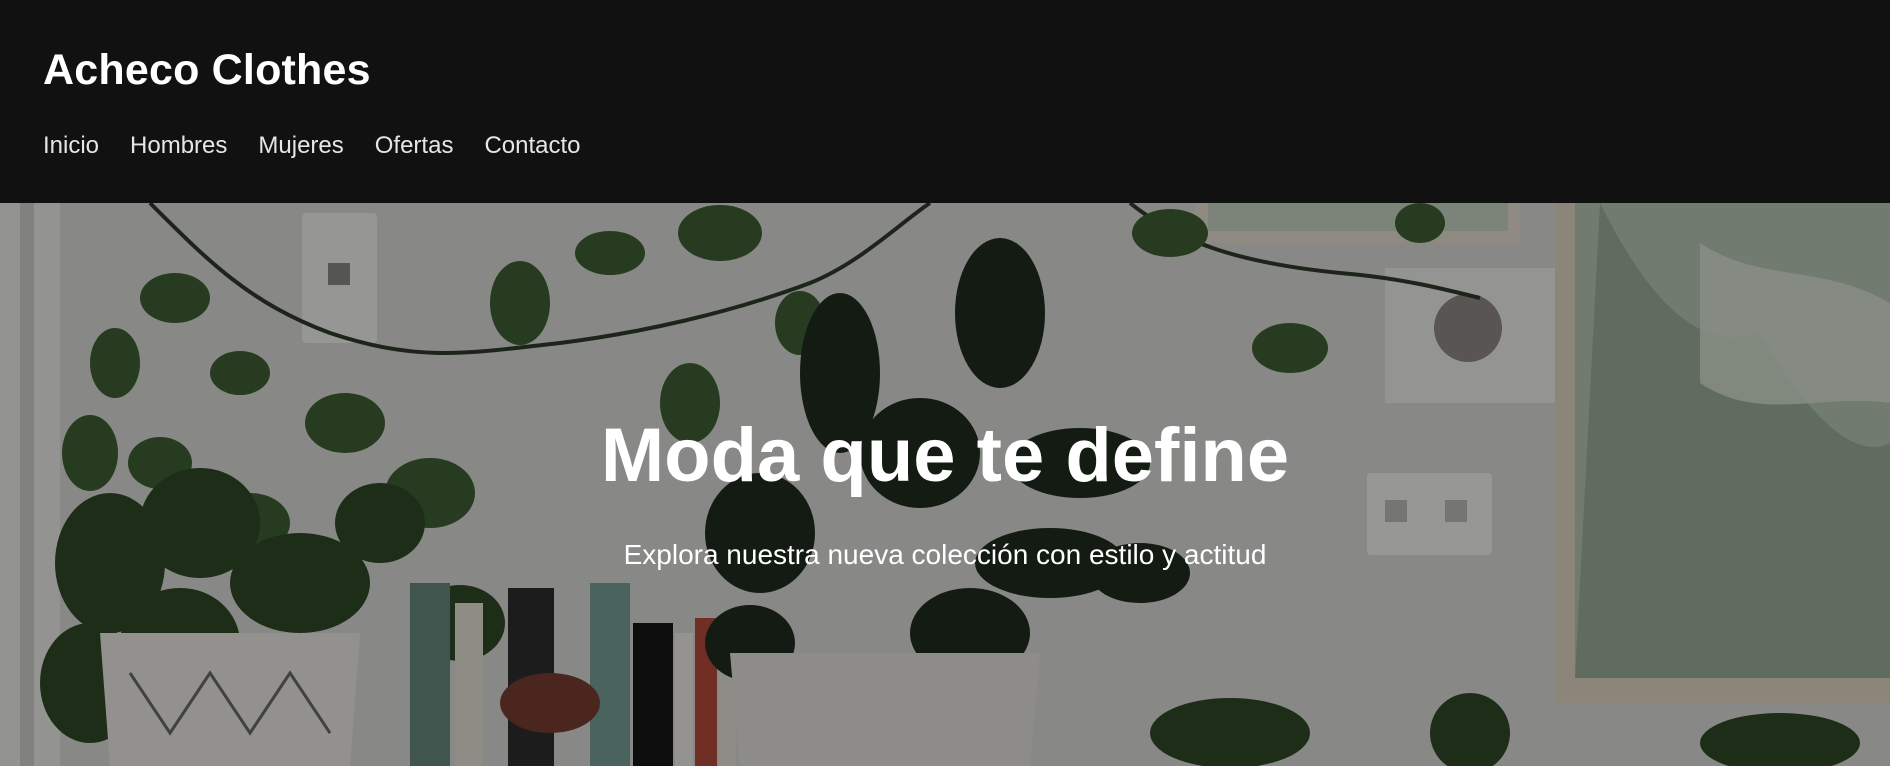 The width and height of the screenshot is (1890, 766). I want to click on nav-link-ofertas: Ofertas, so click(414, 145).